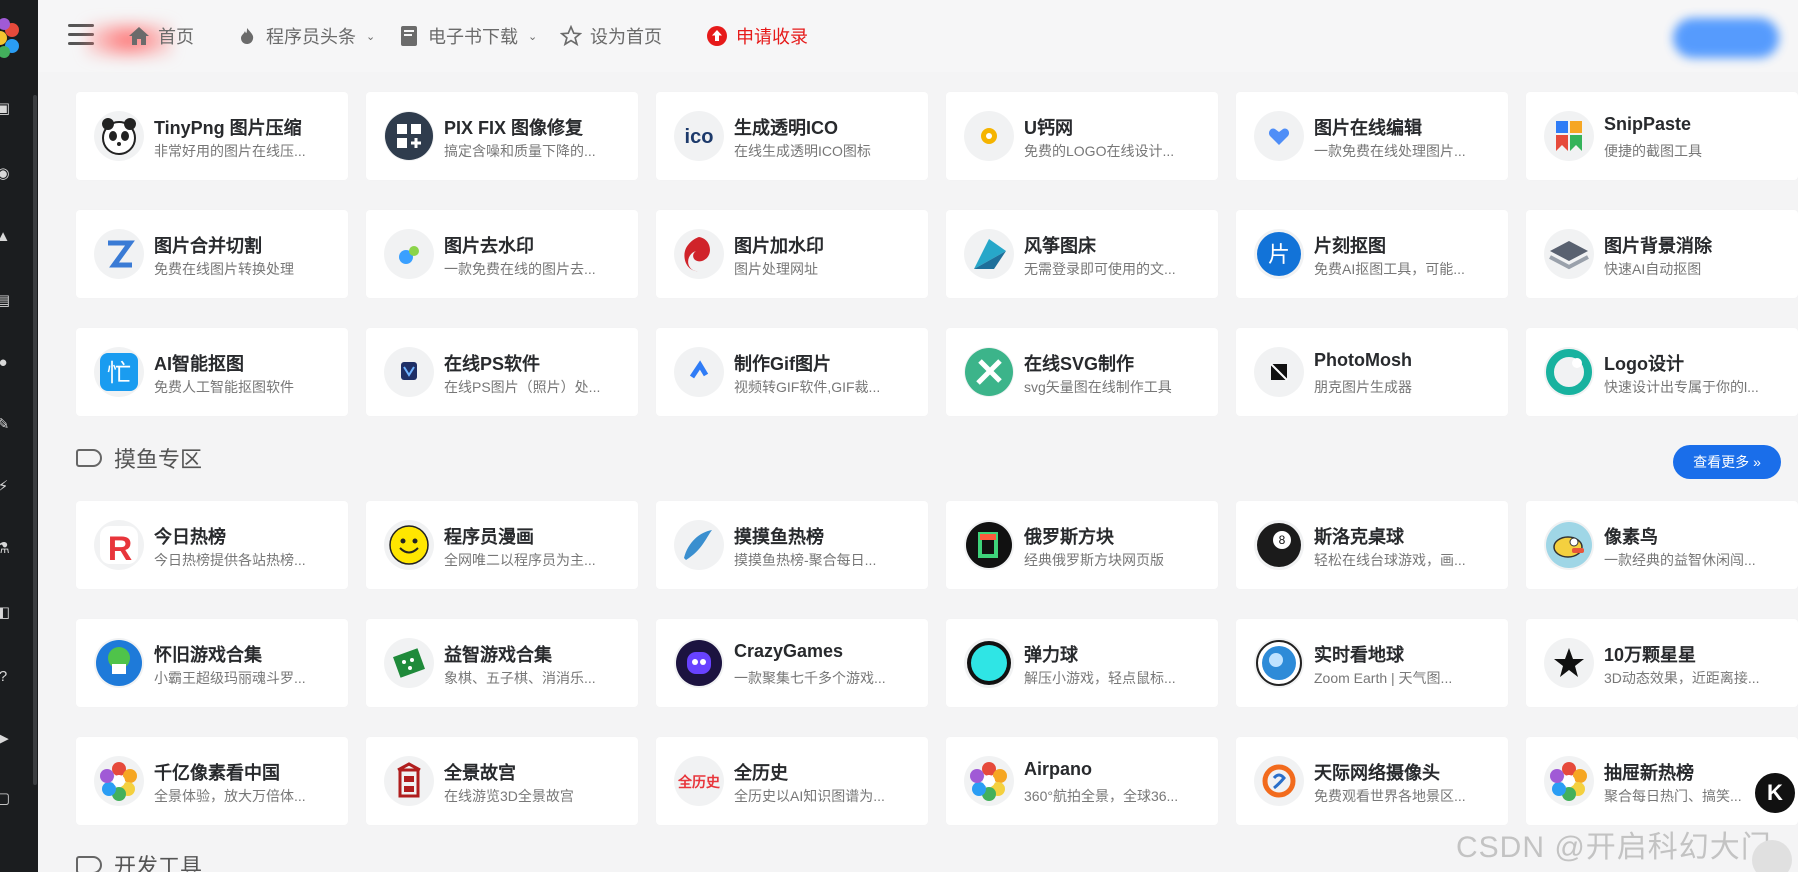 Image resolution: width=1798 pixels, height=872 pixels. I want to click on login-button, so click(1726, 38).